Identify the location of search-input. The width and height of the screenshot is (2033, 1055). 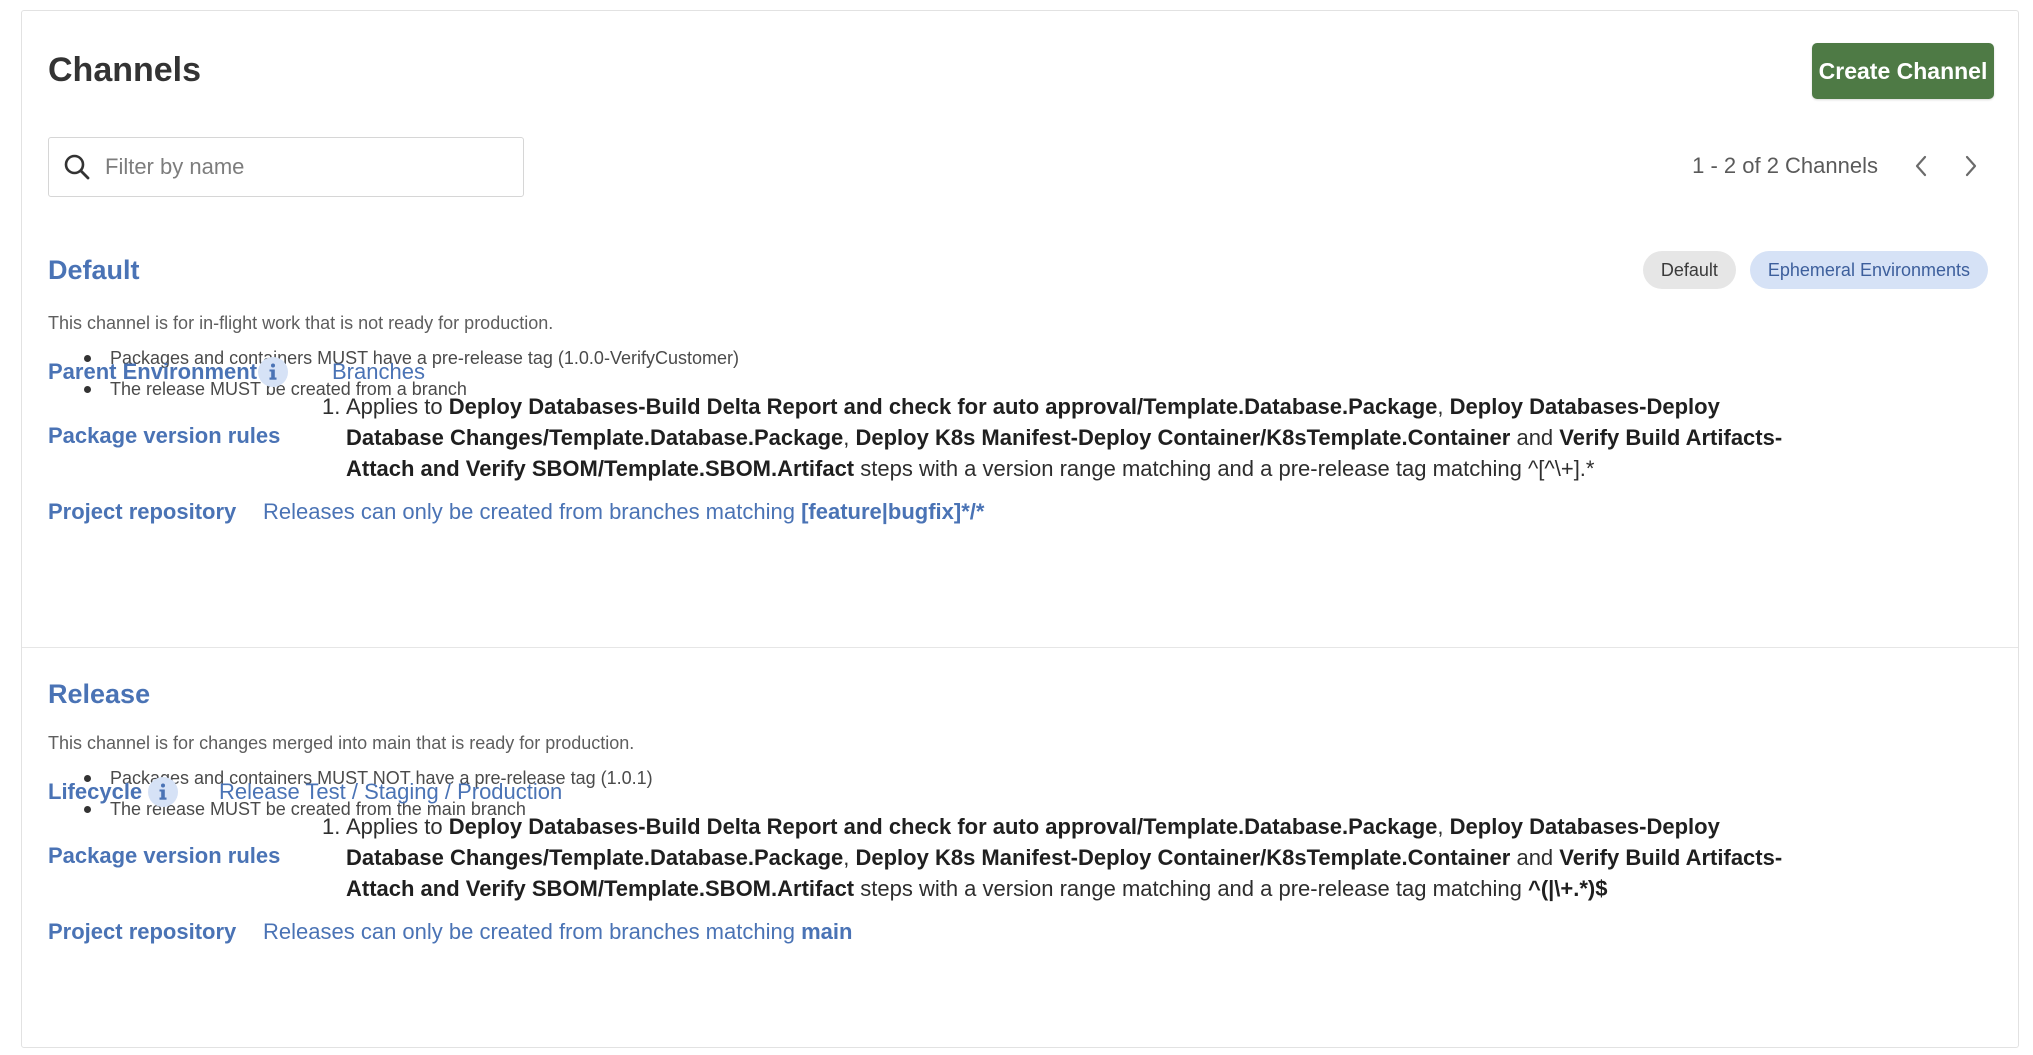
(305, 167).